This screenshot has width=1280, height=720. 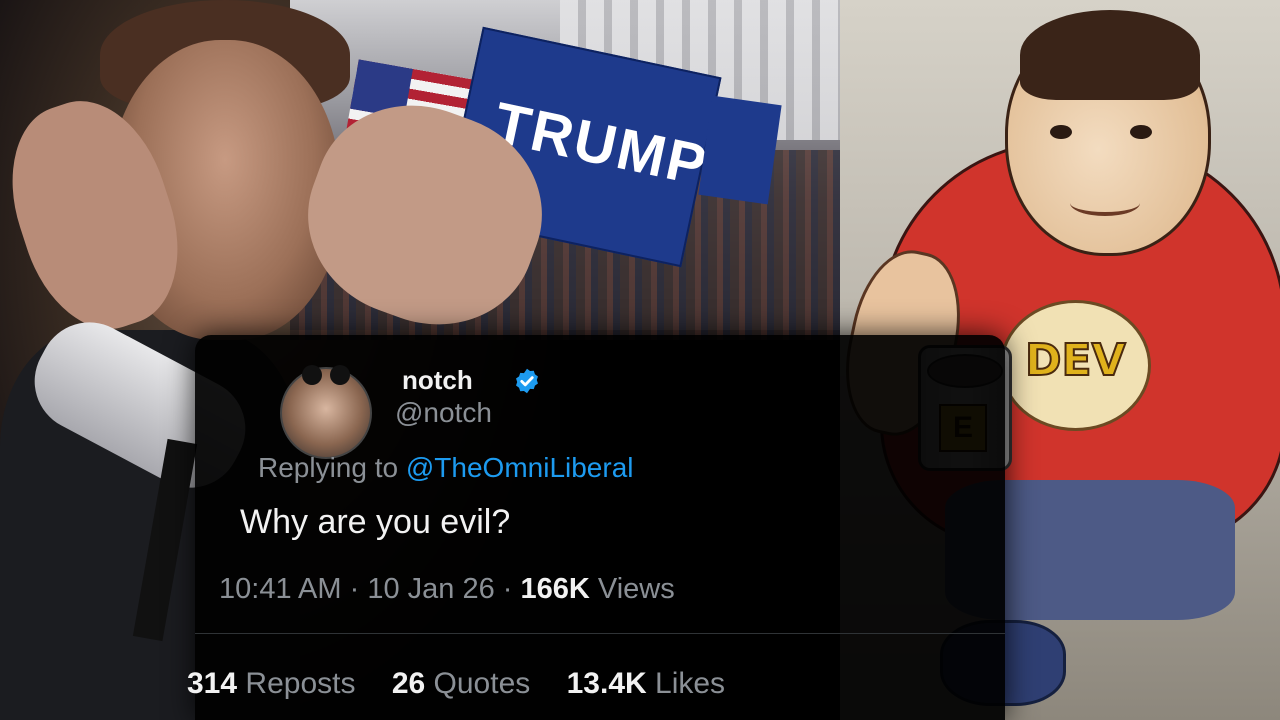 I want to click on blue-flag, so click(x=740, y=150).